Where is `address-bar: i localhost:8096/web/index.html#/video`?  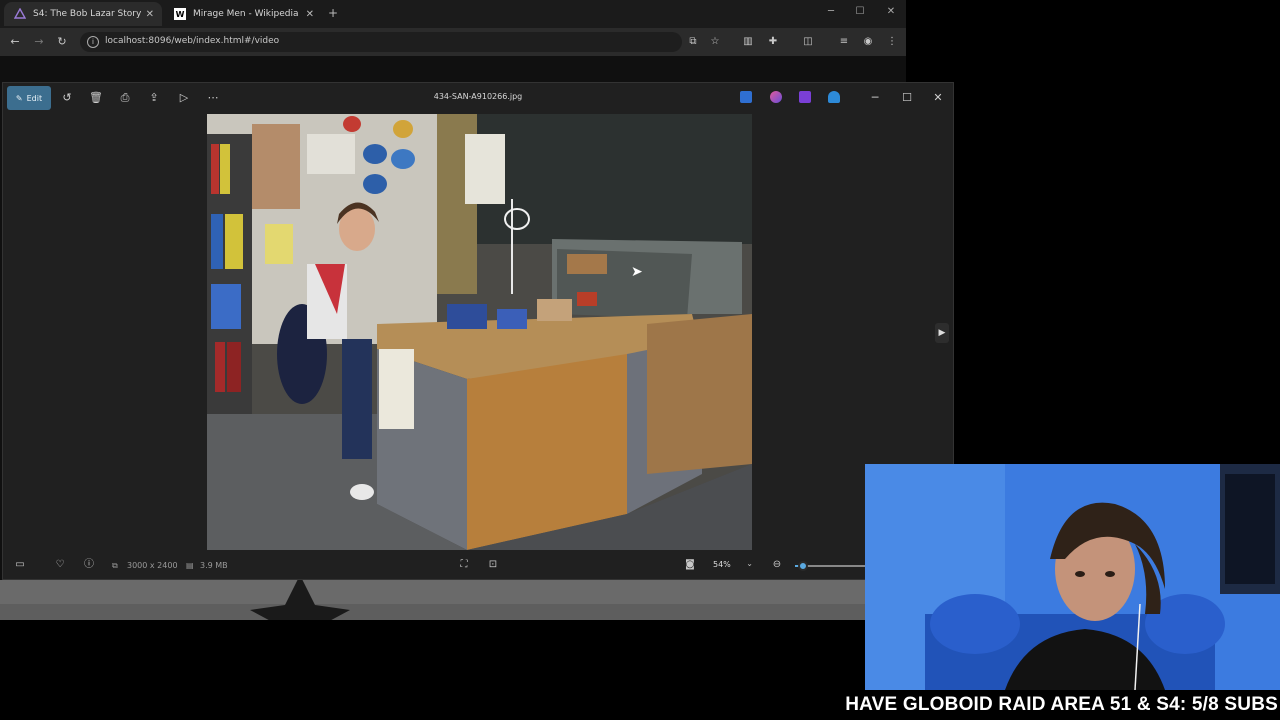
address-bar: i localhost:8096/web/index.html#/video is located at coordinates (381, 42).